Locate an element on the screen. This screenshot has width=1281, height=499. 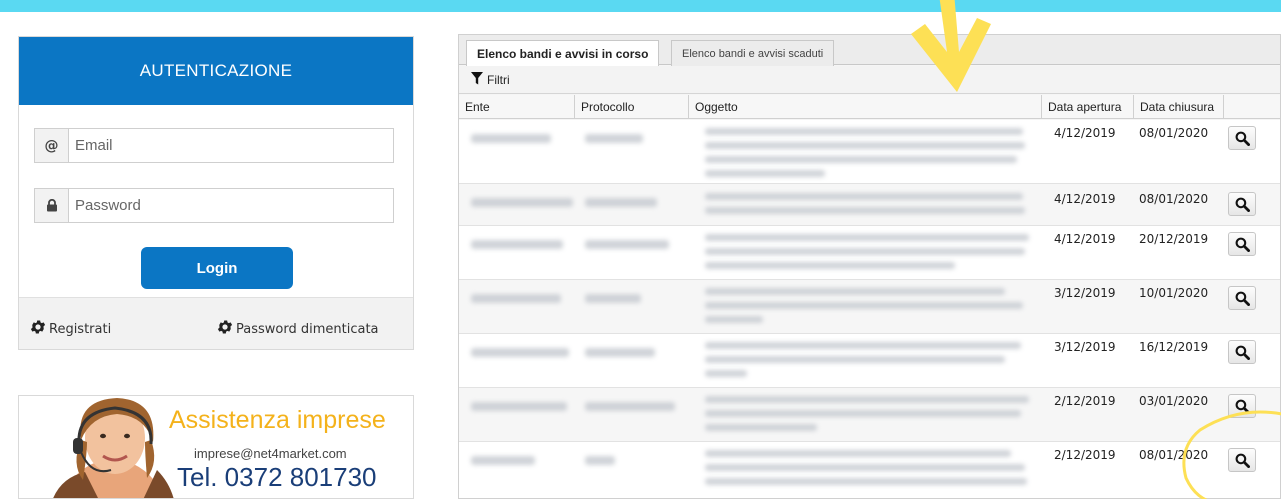
filter-button: Filtri is located at coordinates (869, 80).